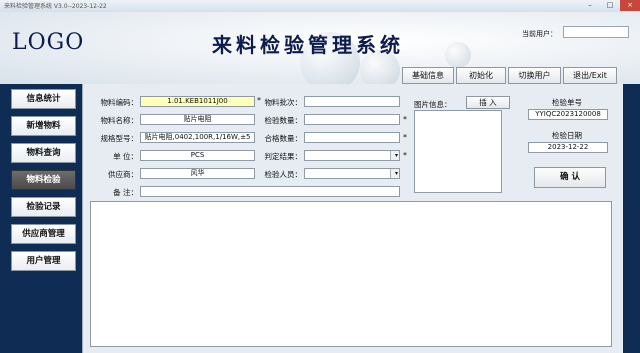 The image size is (640, 353). I want to click on batch-label: 物料批次：, so click(283, 102).